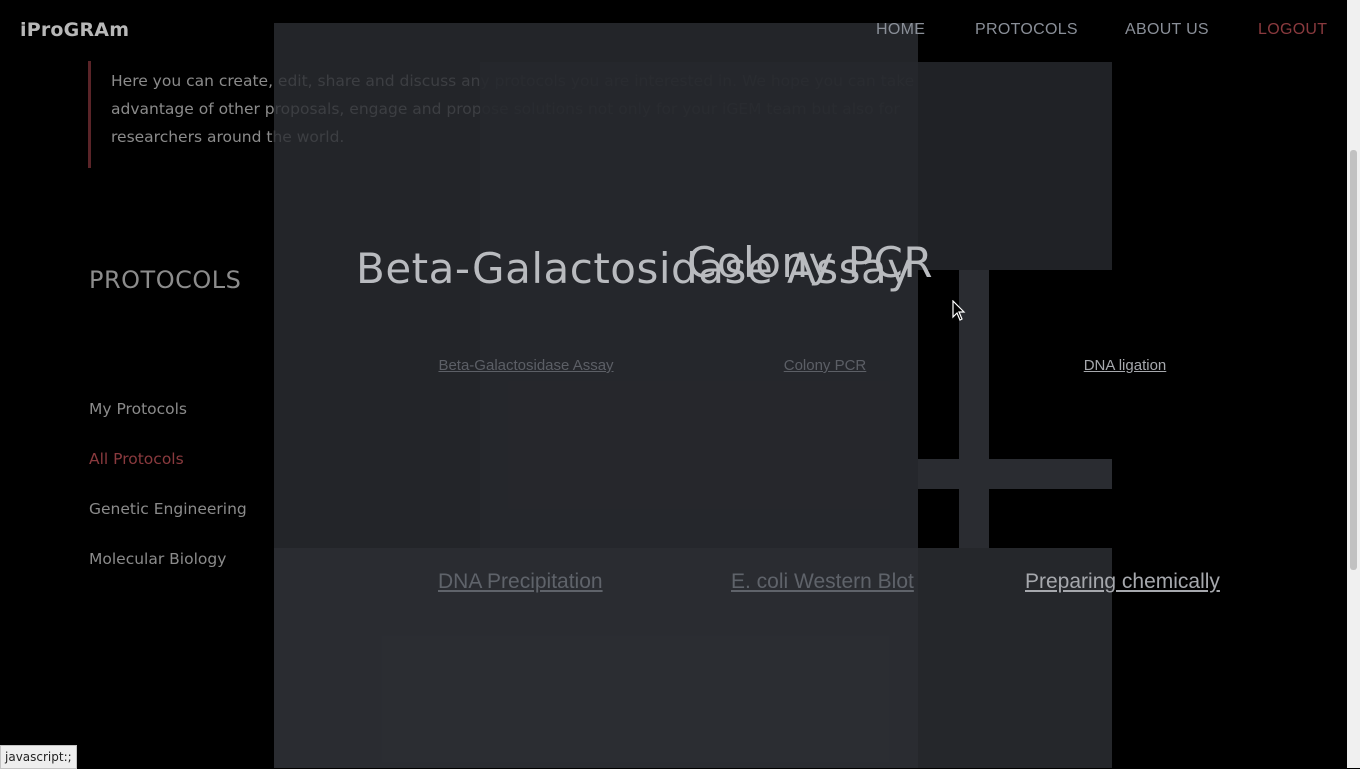 The image size is (1360, 769). Describe the element at coordinates (136, 459) in the screenshot. I see `sidebar-item-all-protocols: All Protocols` at that location.